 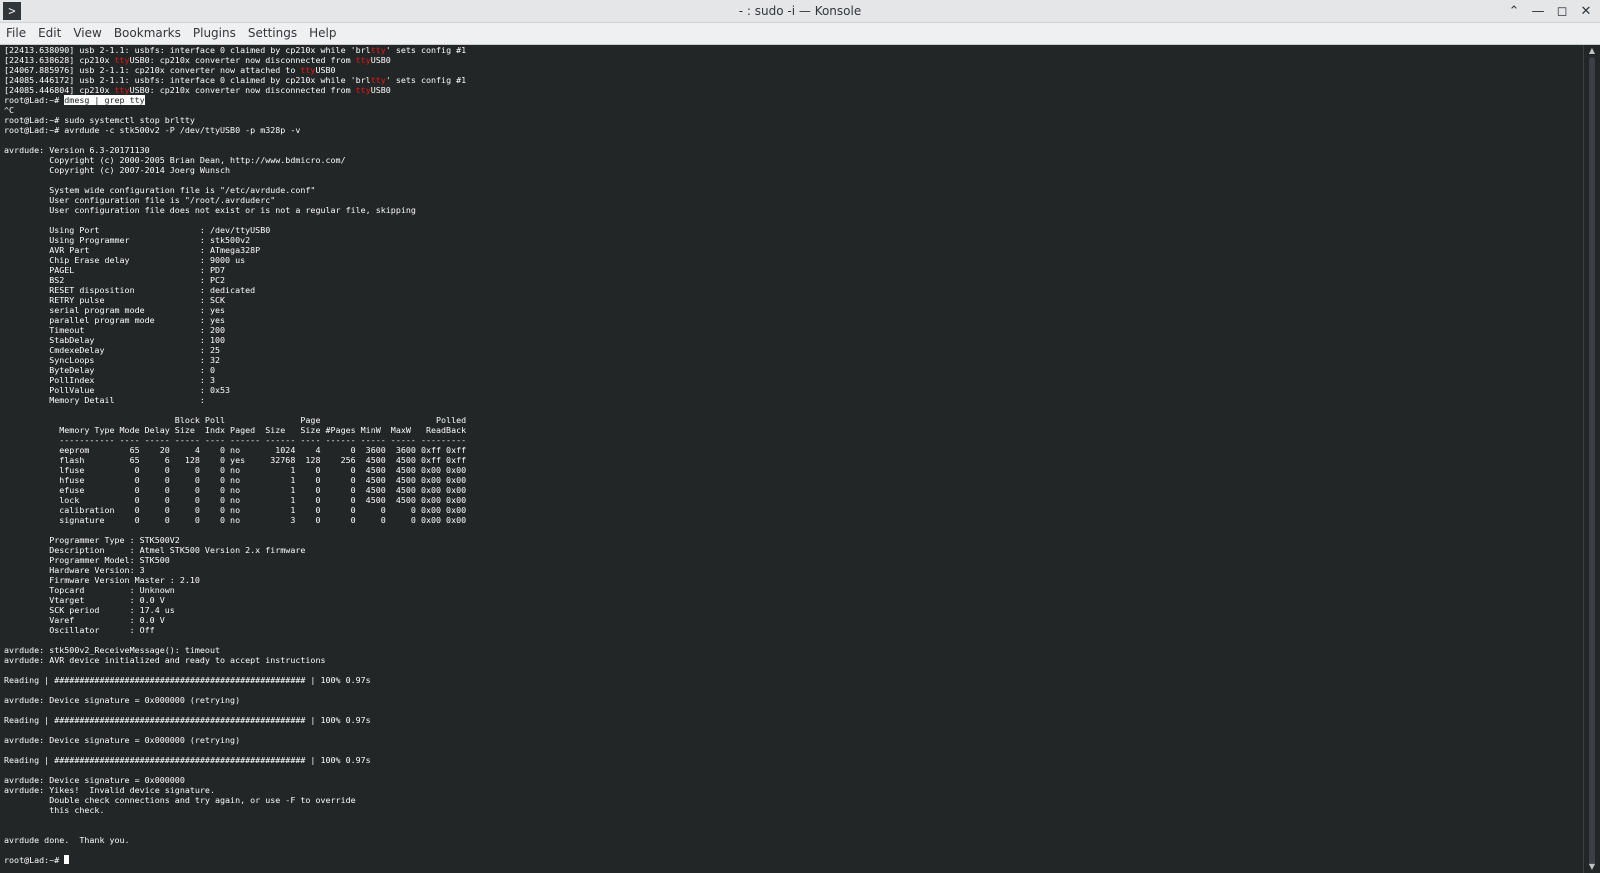 What do you see at coordinates (235, 520) in the screenshot?
I see `terminal-line: signature 0 0 0 0 no 3 0 0 0 0 0x00 0x00` at bounding box center [235, 520].